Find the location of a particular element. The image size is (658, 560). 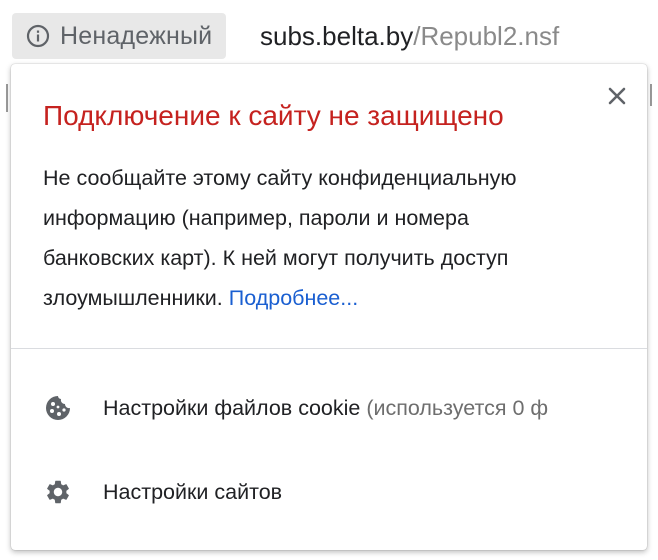

warning-line: информацию (например, пароли и номера is located at coordinates (256, 218).